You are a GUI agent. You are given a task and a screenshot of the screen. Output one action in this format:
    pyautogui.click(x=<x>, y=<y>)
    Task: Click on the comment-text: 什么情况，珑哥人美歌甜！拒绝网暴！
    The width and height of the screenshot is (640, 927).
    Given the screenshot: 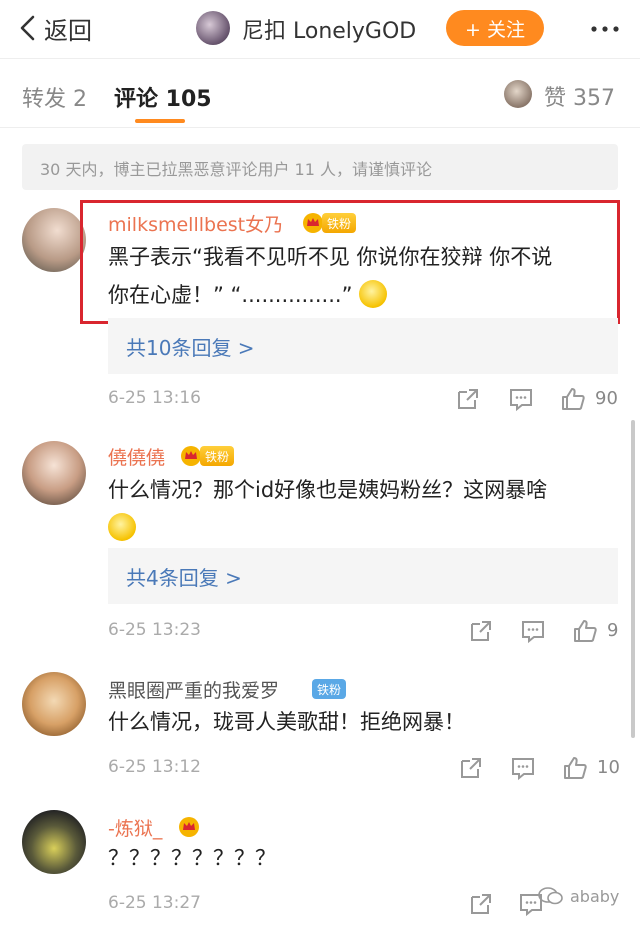 What is the action you would take?
    pyautogui.click(x=286, y=722)
    